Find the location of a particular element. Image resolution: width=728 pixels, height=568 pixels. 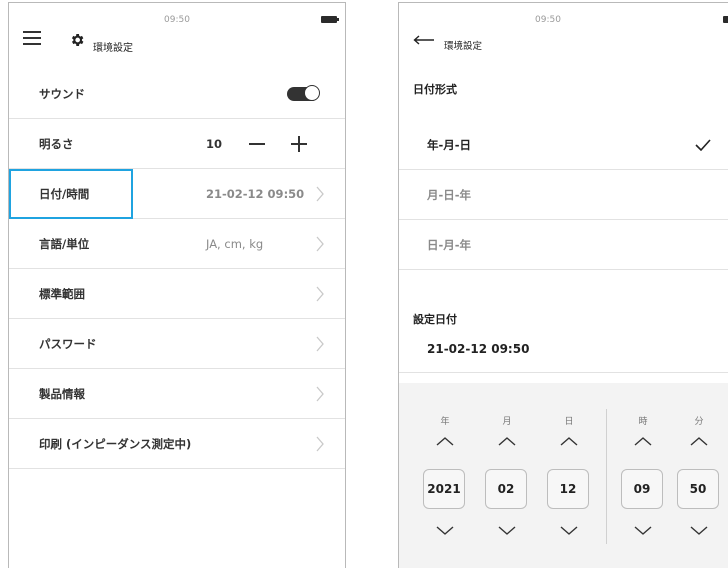

gear-icon is located at coordinates (77, 40).